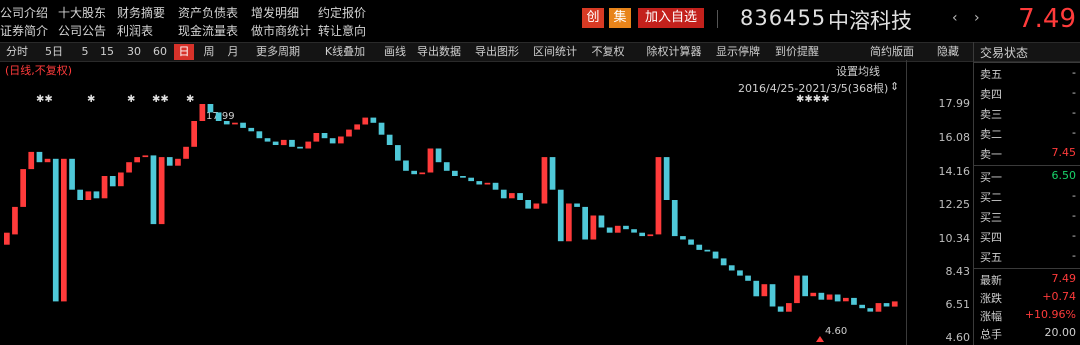 The width and height of the screenshot is (1080, 345). Describe the element at coordinates (342, 30) in the screenshot. I see `menu-transfer-intent: 转让意向` at that location.